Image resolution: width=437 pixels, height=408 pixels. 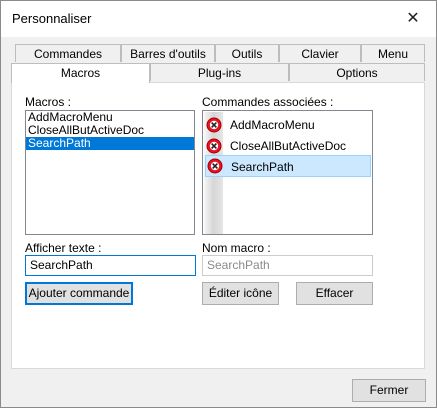 What do you see at coordinates (272, 125) in the screenshot?
I see `command-item-label: AddMacroMenu` at bounding box center [272, 125].